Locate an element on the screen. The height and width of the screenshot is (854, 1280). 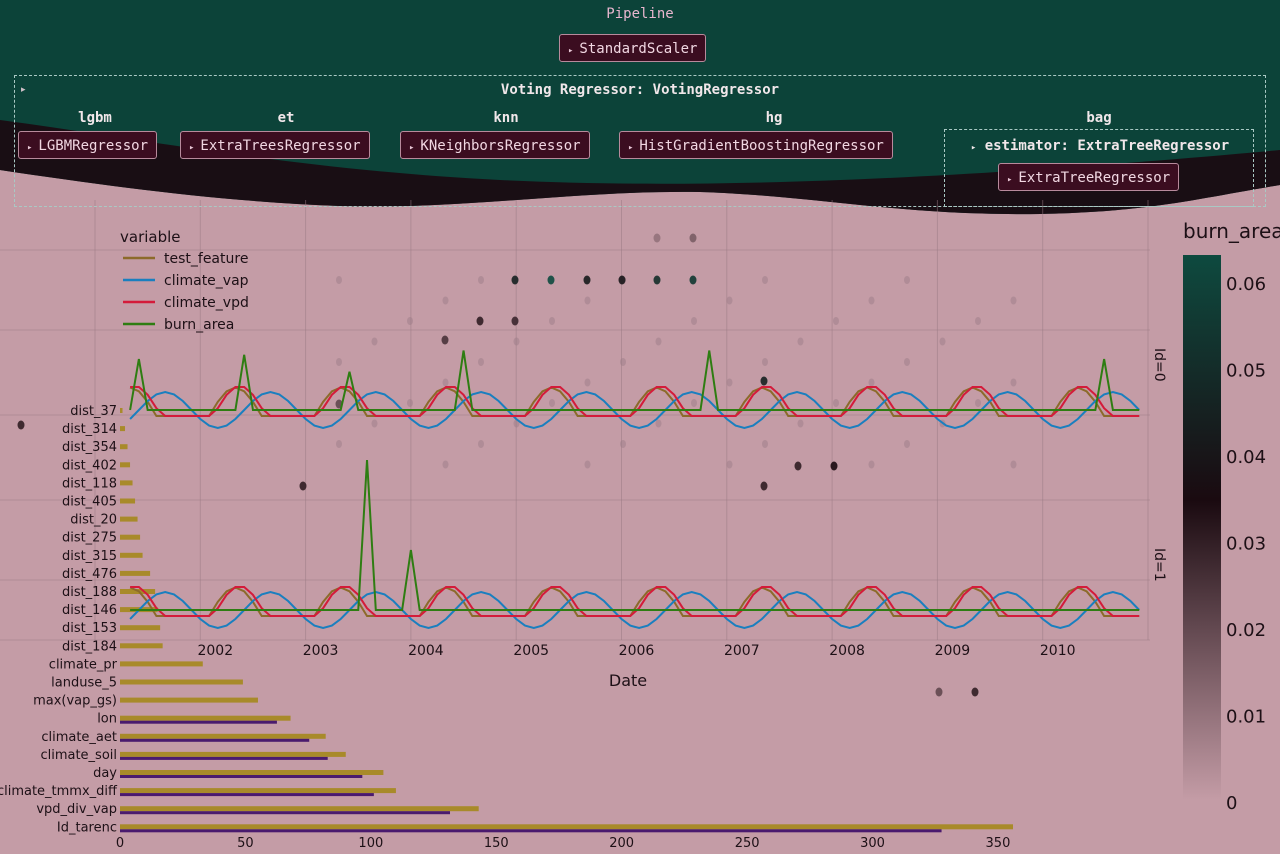
extra-trees-regressor-button: ▸ ExtraTreesRegressor is located at coordinates (275, 145).